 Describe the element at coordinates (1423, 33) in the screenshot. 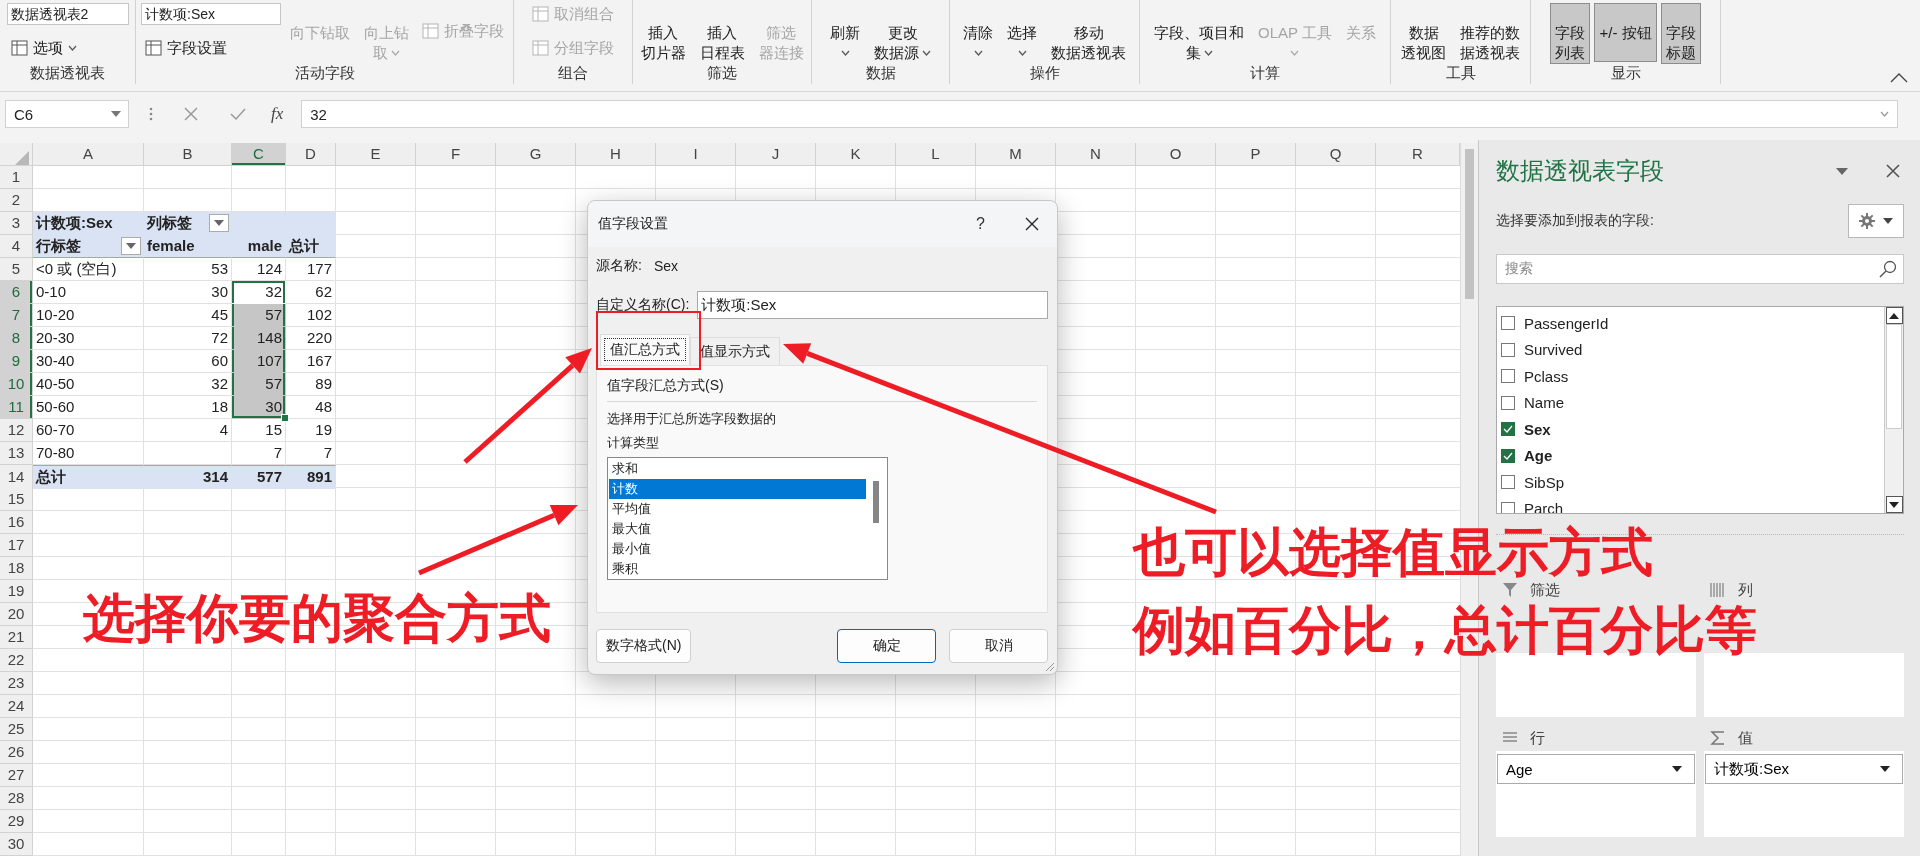

I see `ribbon-button: 数据 透视图` at that location.